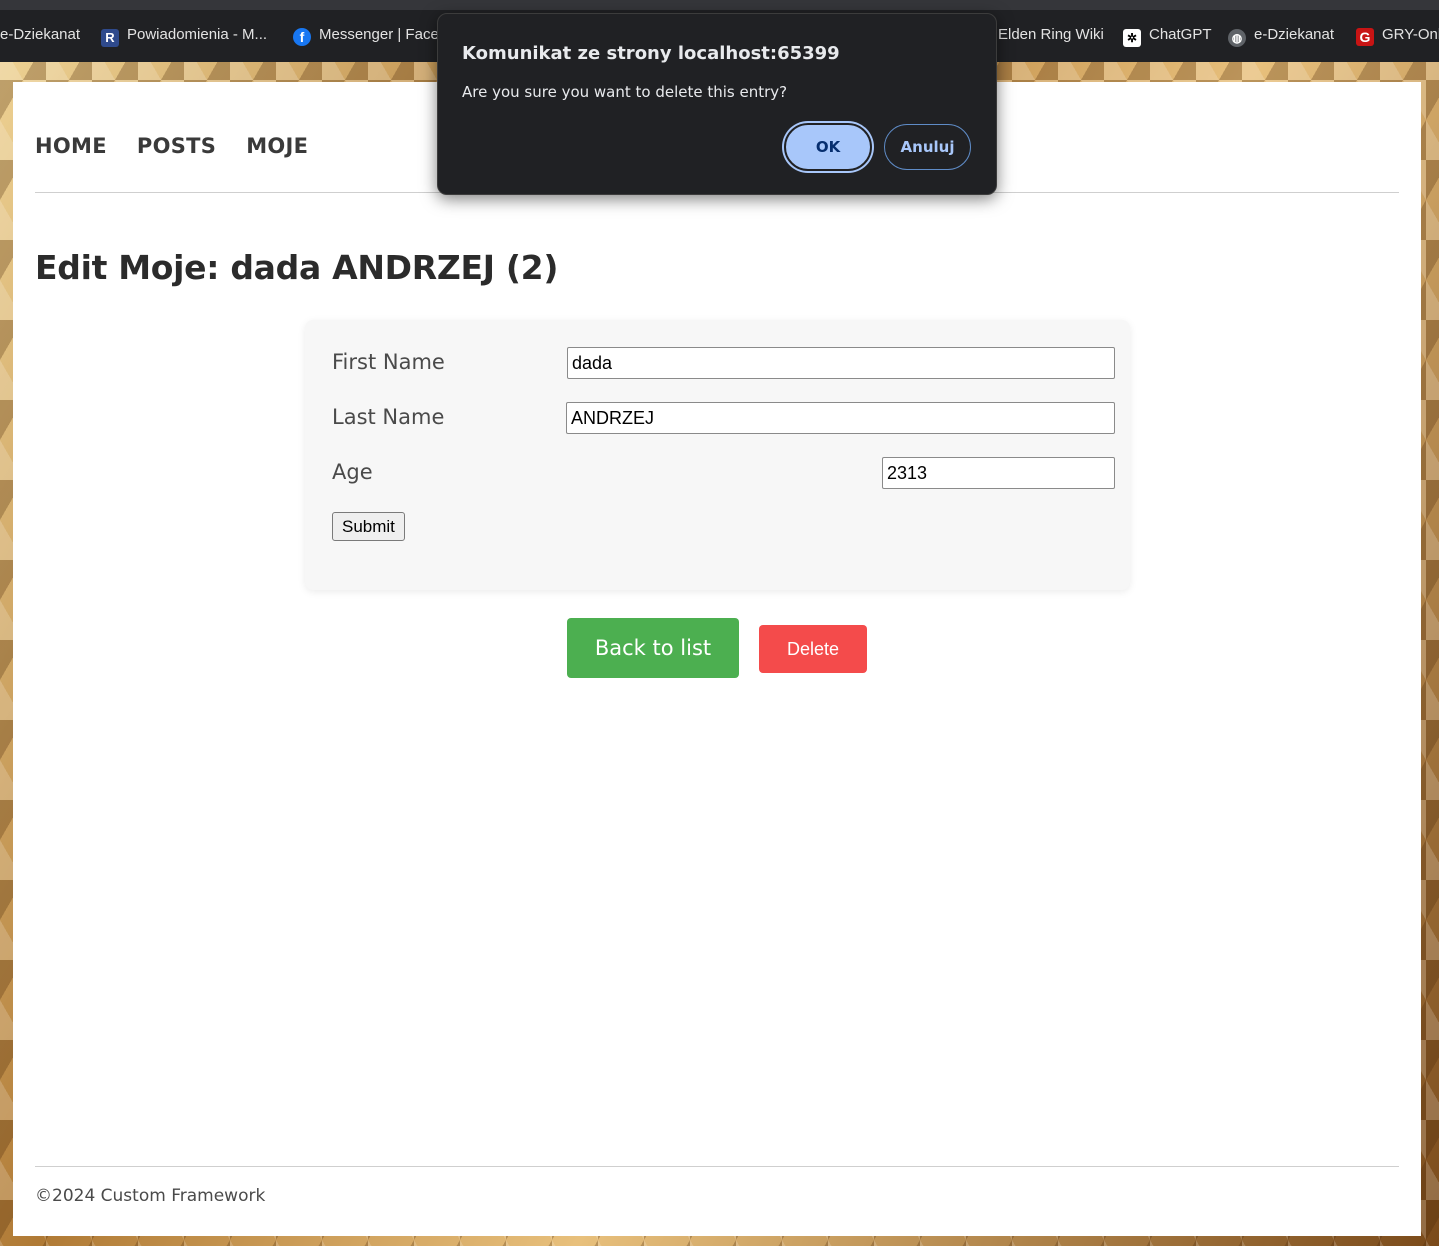 This screenshot has width=1439, height=1246. Describe the element at coordinates (651, 53) in the screenshot. I see `dialog-title: Komunikat ze strony localhost:65399` at that location.